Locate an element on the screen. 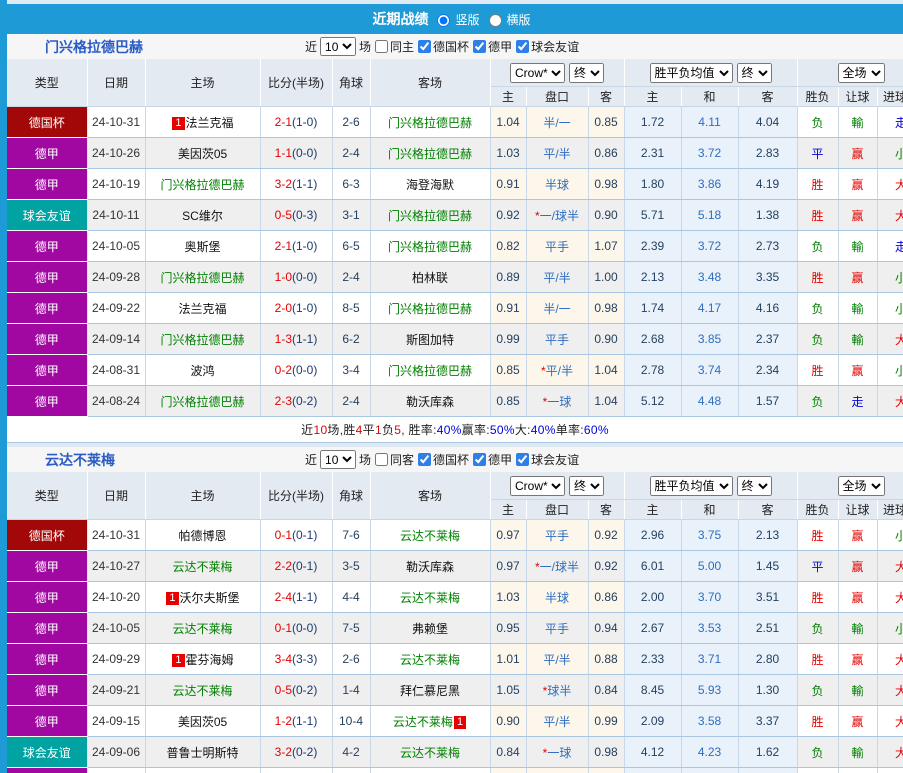 This screenshot has height=773, width=903. odds-home: 5.71 is located at coordinates (653, 215).